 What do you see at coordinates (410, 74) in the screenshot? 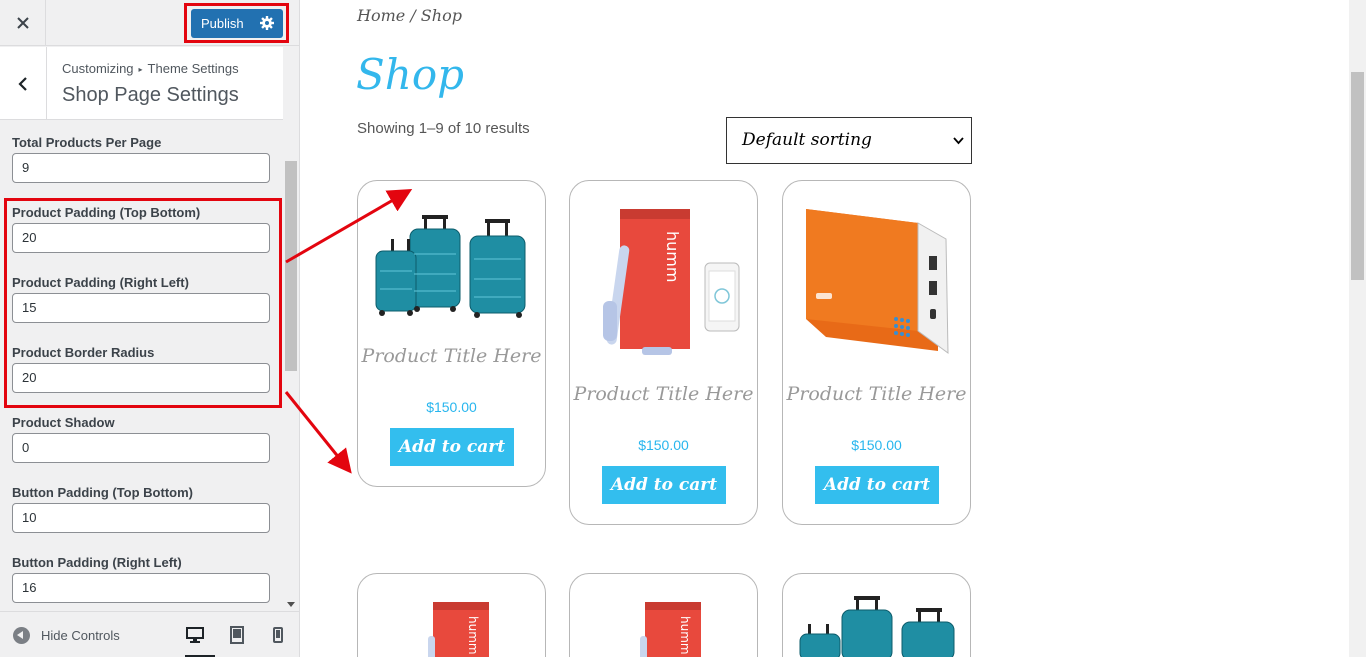
I see `page-title: Shop` at bounding box center [410, 74].